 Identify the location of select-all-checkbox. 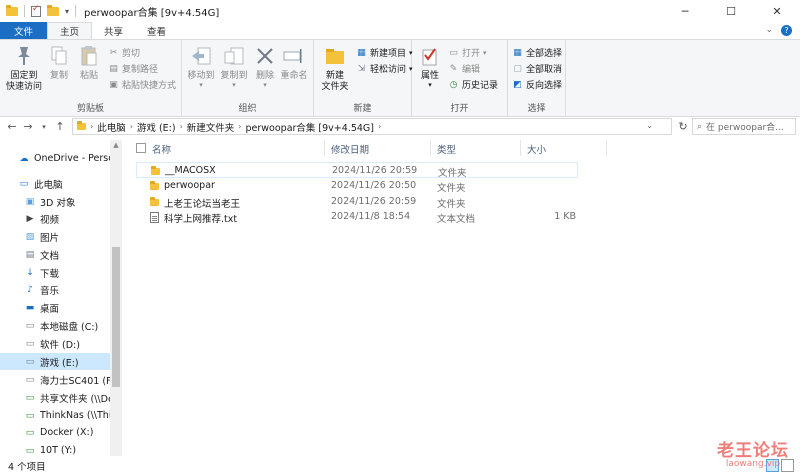
(141, 148).